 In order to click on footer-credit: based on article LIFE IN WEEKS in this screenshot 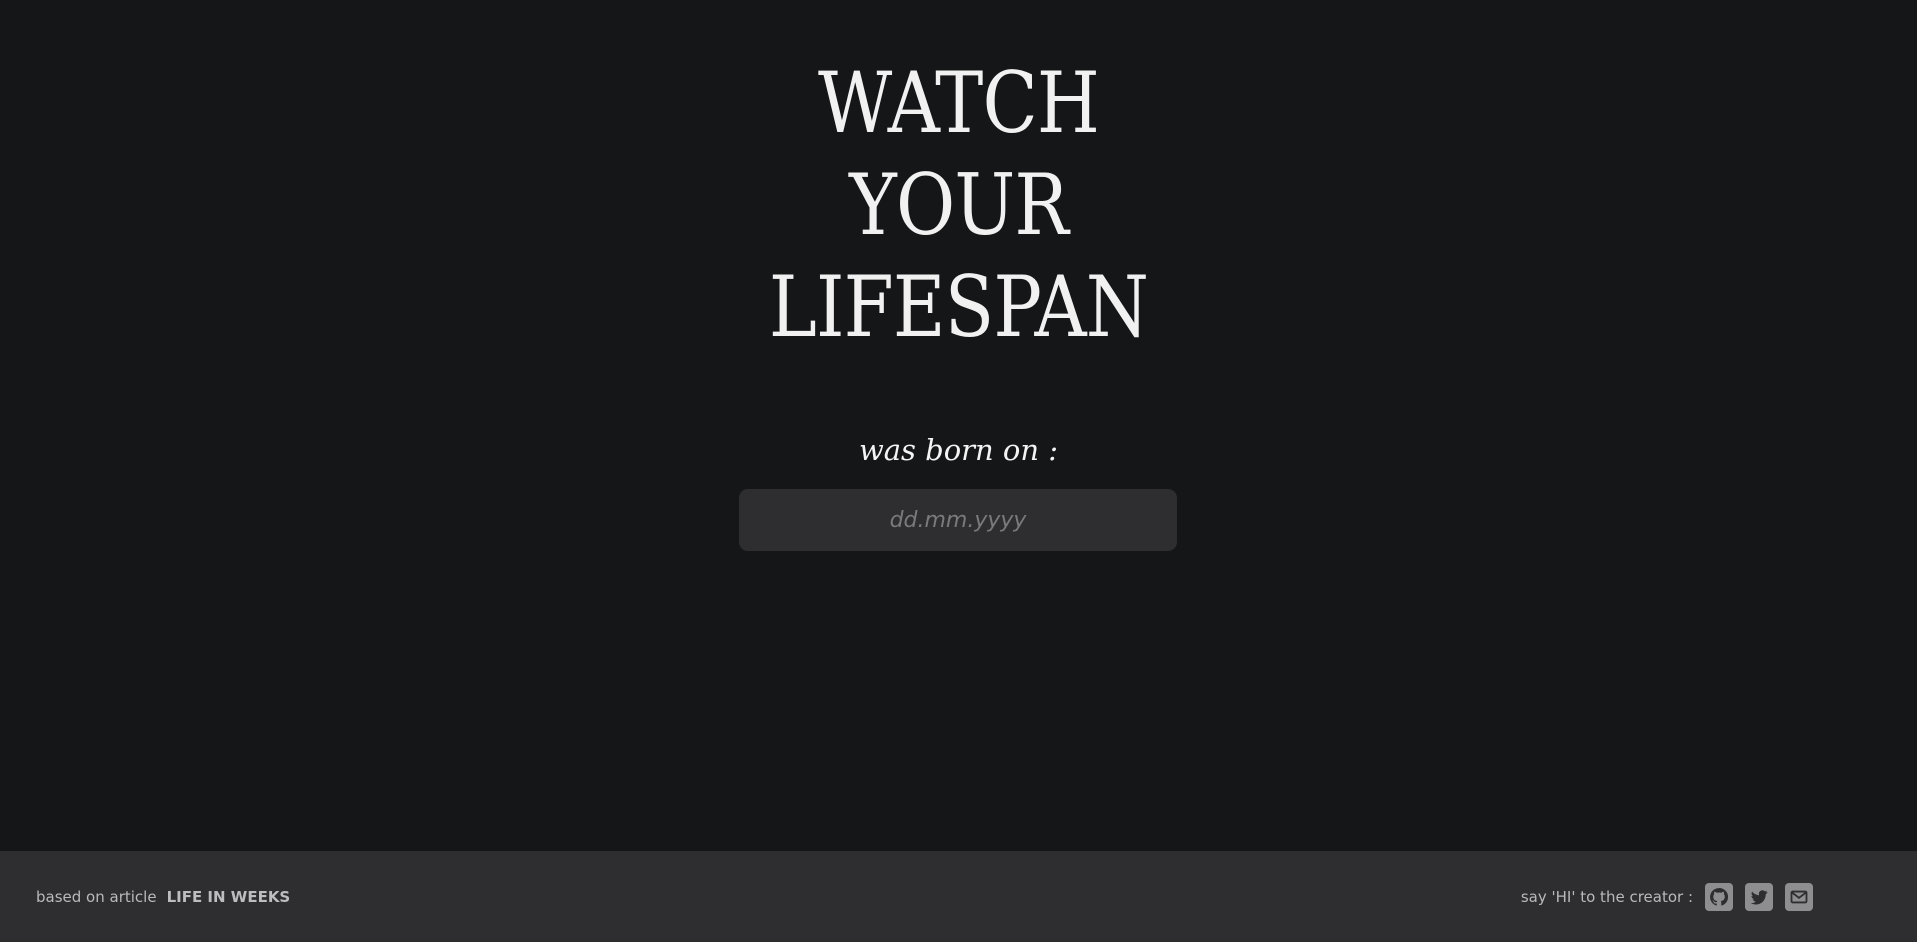, I will do `click(163, 896)`.